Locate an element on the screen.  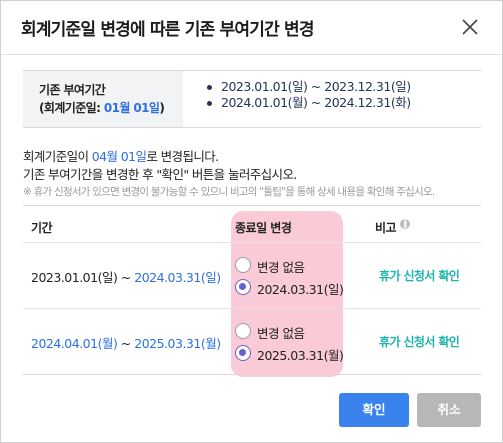
period-end-date: 2024.03.31(일) is located at coordinates (177, 277).